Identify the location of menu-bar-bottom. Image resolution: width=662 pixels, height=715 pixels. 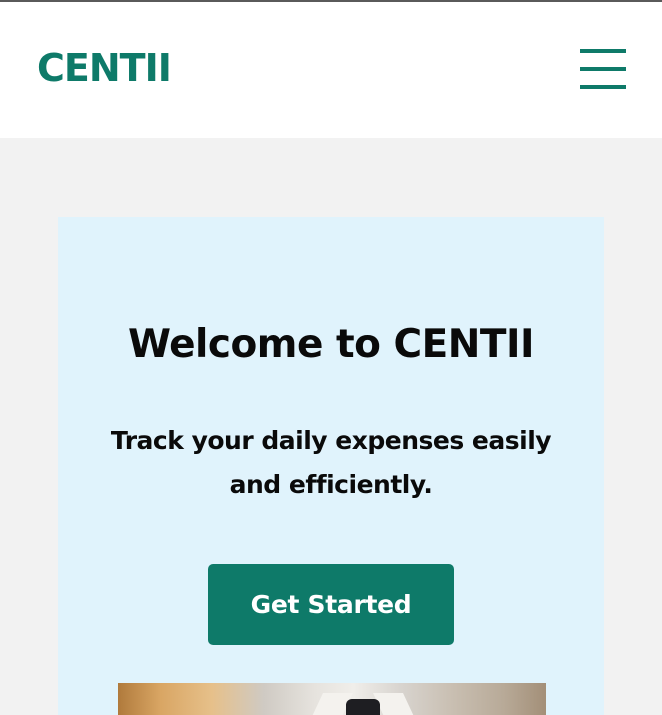
(603, 87).